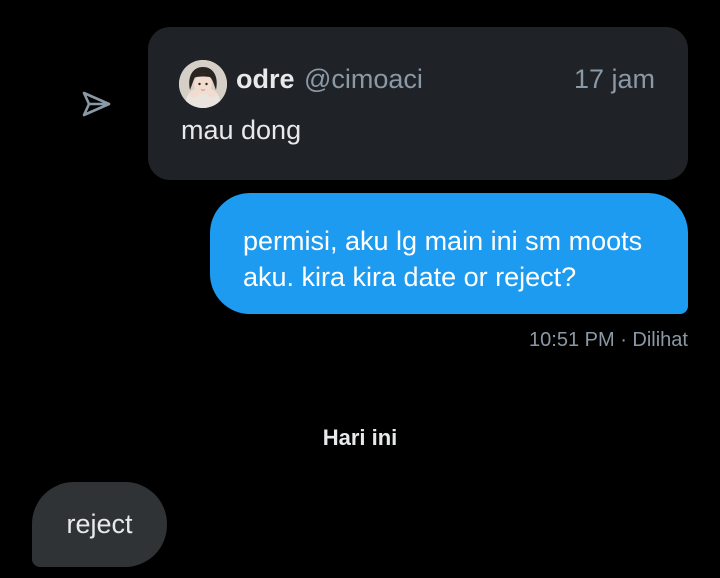  I want to click on post-timestamp: 17 jam, so click(614, 79).